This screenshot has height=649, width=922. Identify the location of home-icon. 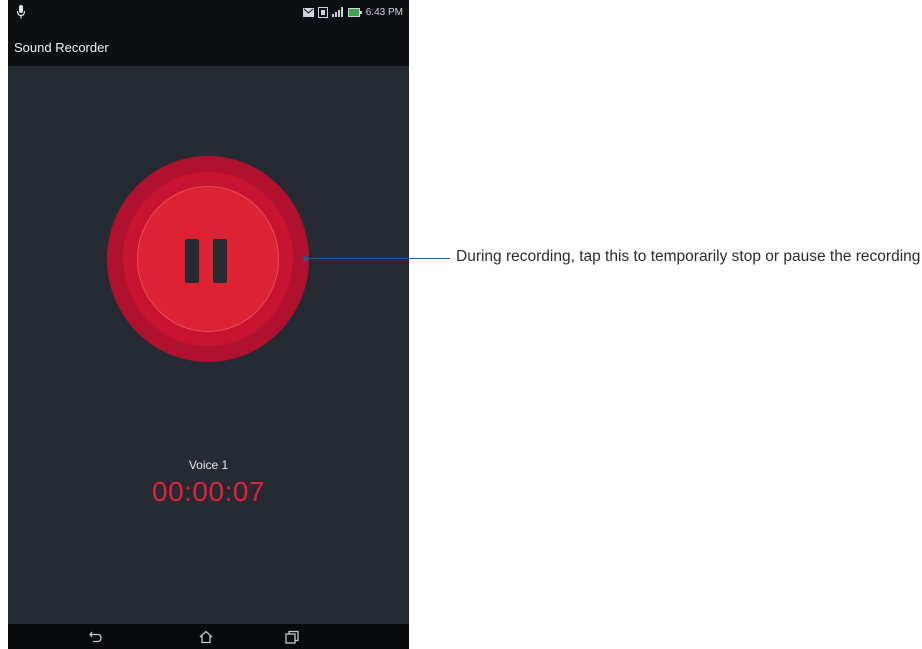
(206, 637).